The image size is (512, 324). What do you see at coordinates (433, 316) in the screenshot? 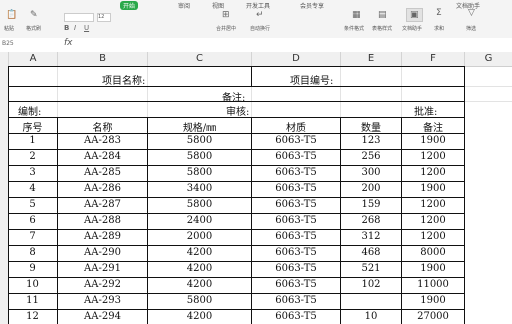
I see `cell-remarks: 27000` at bounding box center [433, 316].